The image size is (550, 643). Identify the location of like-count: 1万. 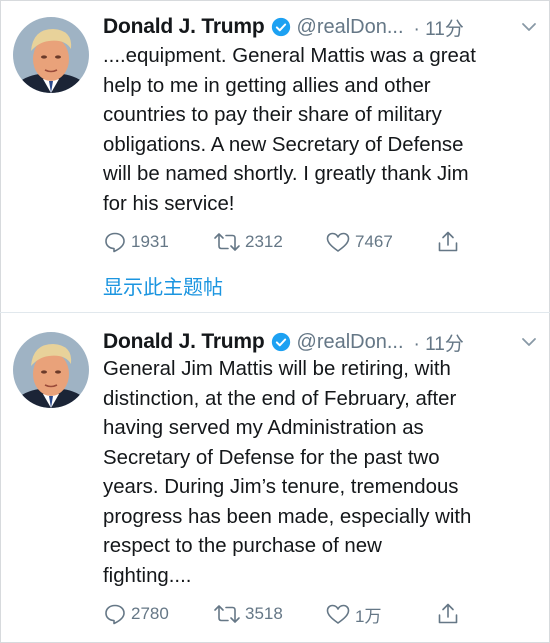
(368, 616).